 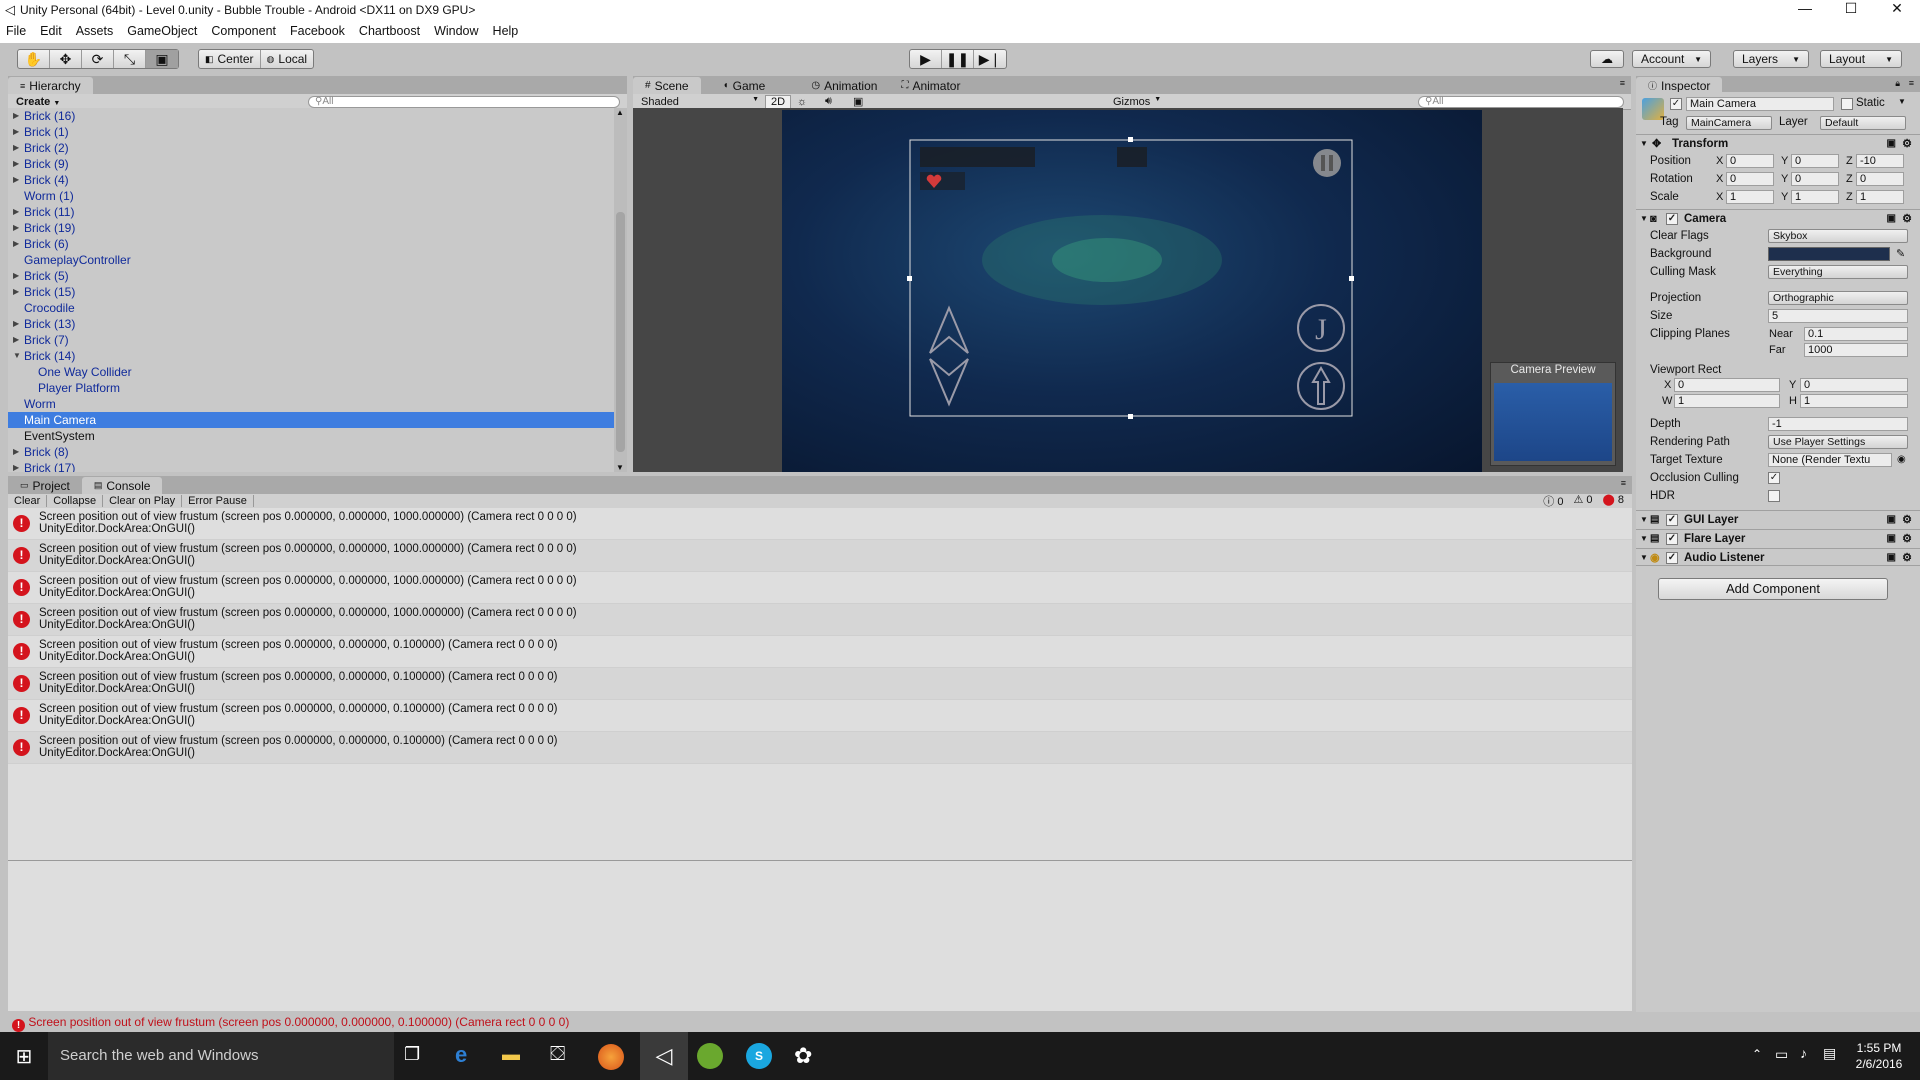 I want to click on mode-2d-toggle: 2D, so click(x=778, y=101).